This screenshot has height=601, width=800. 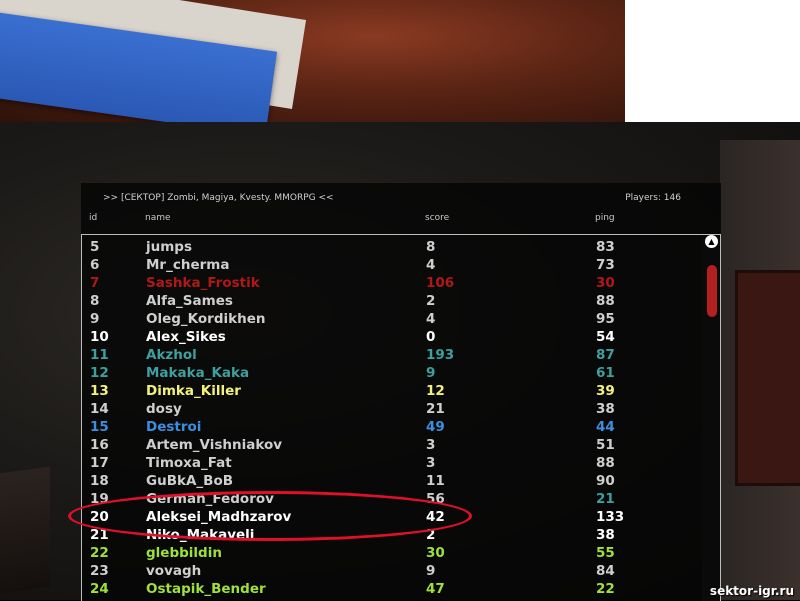 What do you see at coordinates (605, 247) in the screenshot?
I see `player-ping: 83` at bounding box center [605, 247].